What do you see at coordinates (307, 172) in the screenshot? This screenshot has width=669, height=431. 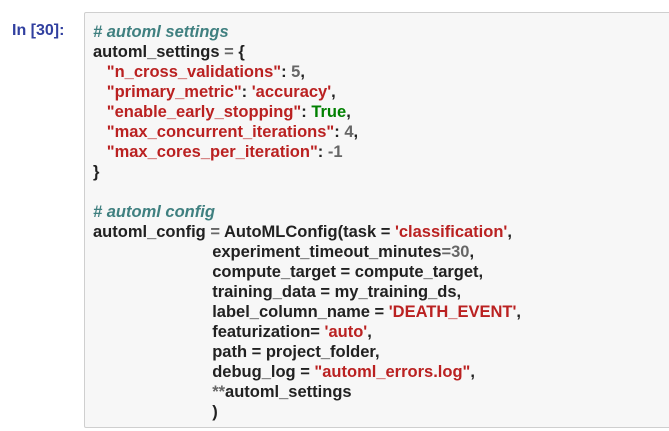 I see `code-line-8: }` at bounding box center [307, 172].